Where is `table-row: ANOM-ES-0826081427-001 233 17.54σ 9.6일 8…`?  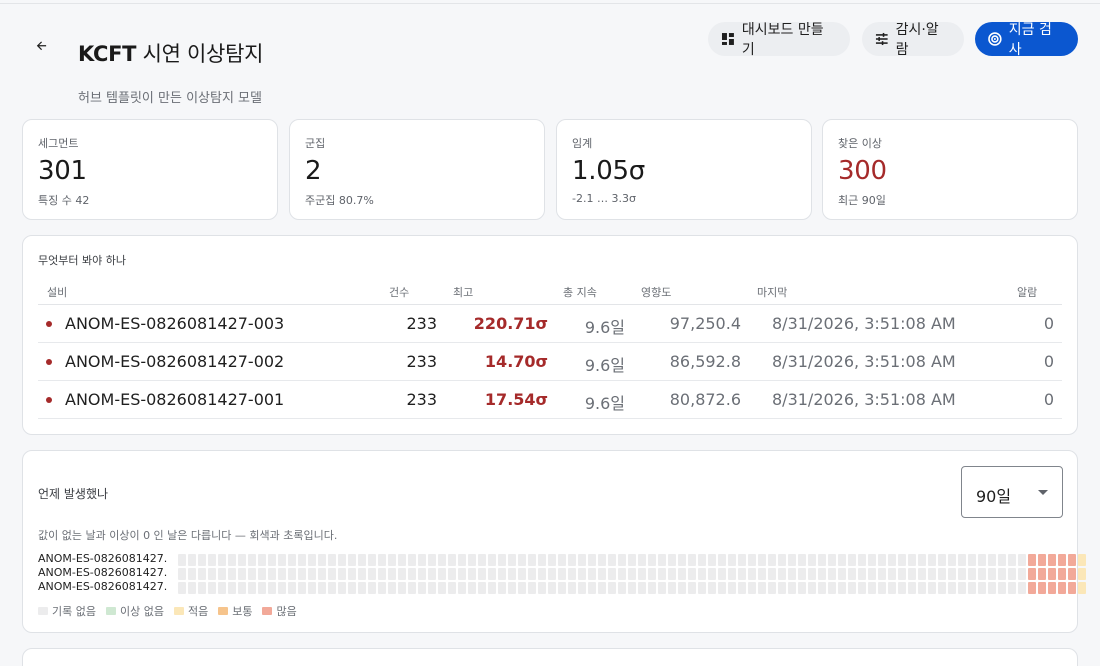
table-row: ANOM-ES-0826081427-001 233 17.54σ 9.6일 8… is located at coordinates (550, 400).